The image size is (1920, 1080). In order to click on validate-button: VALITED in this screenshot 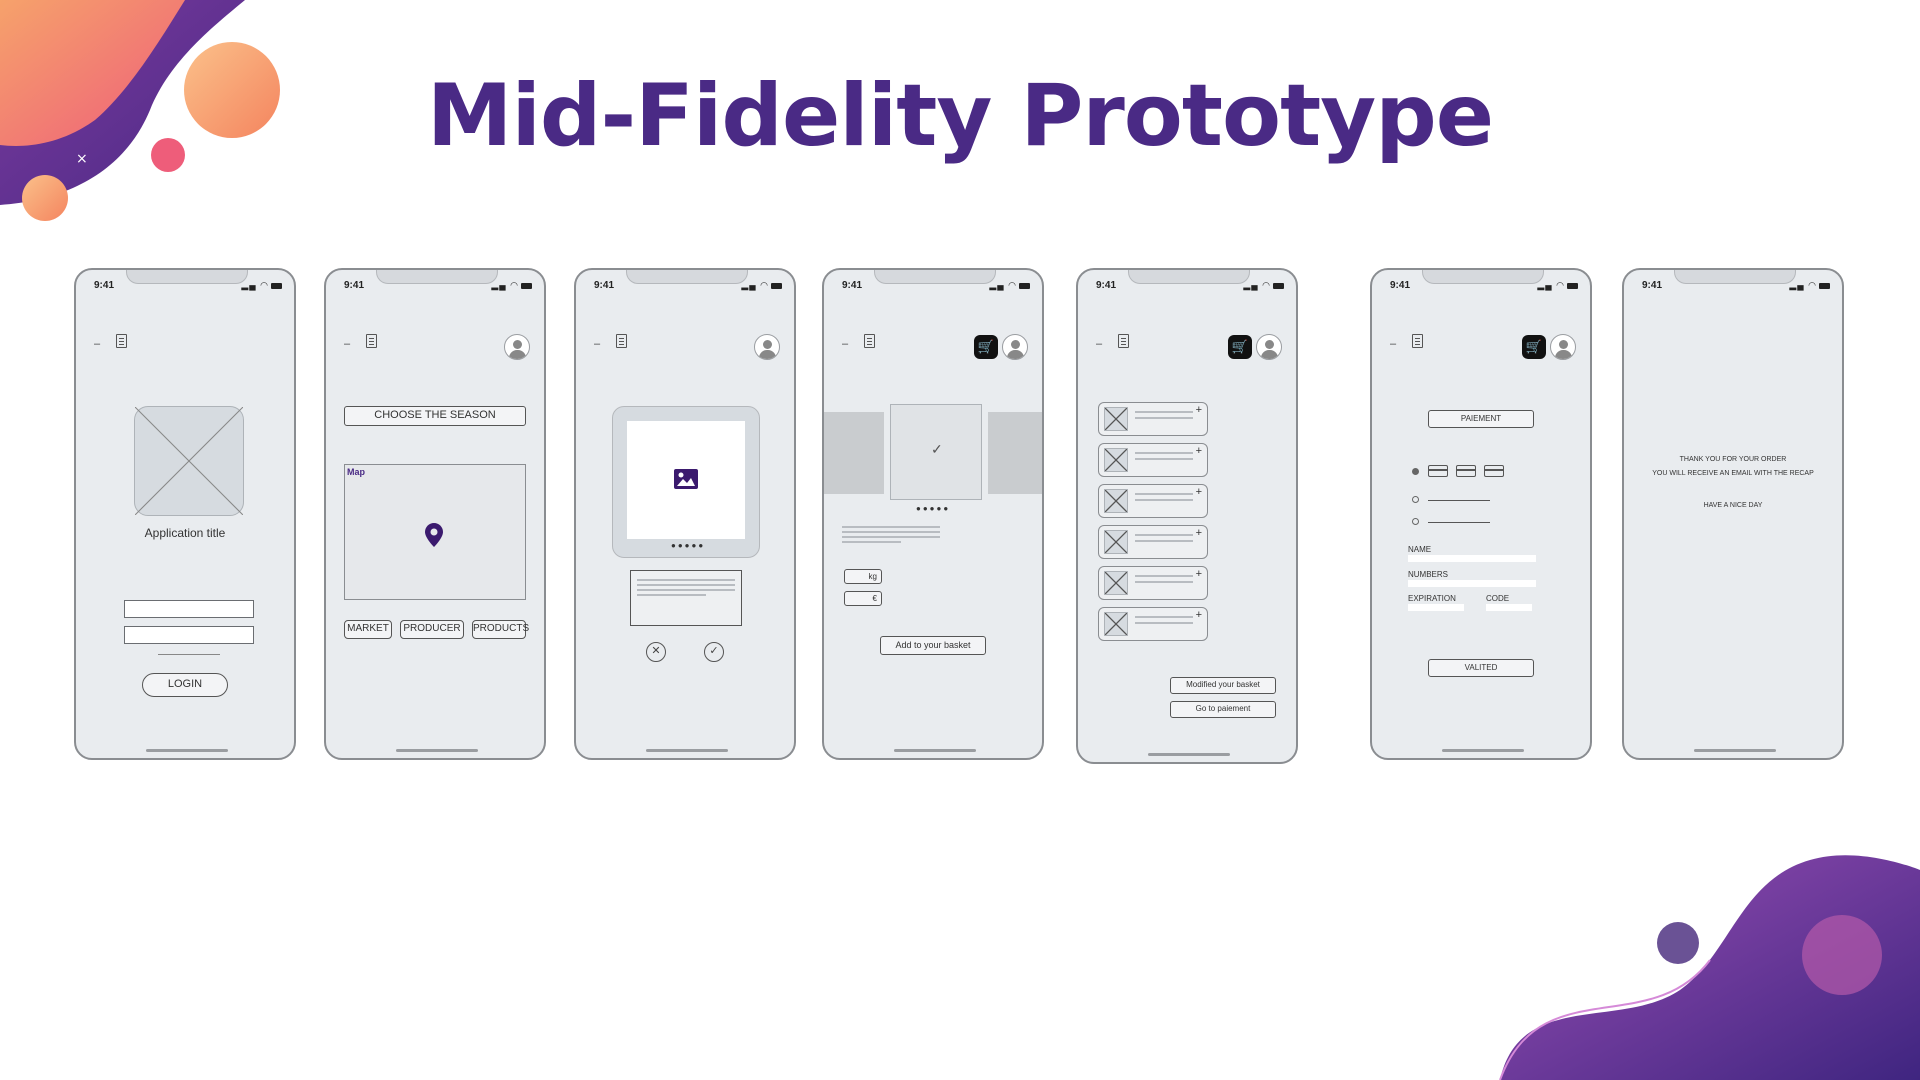, I will do `click(1481, 668)`.